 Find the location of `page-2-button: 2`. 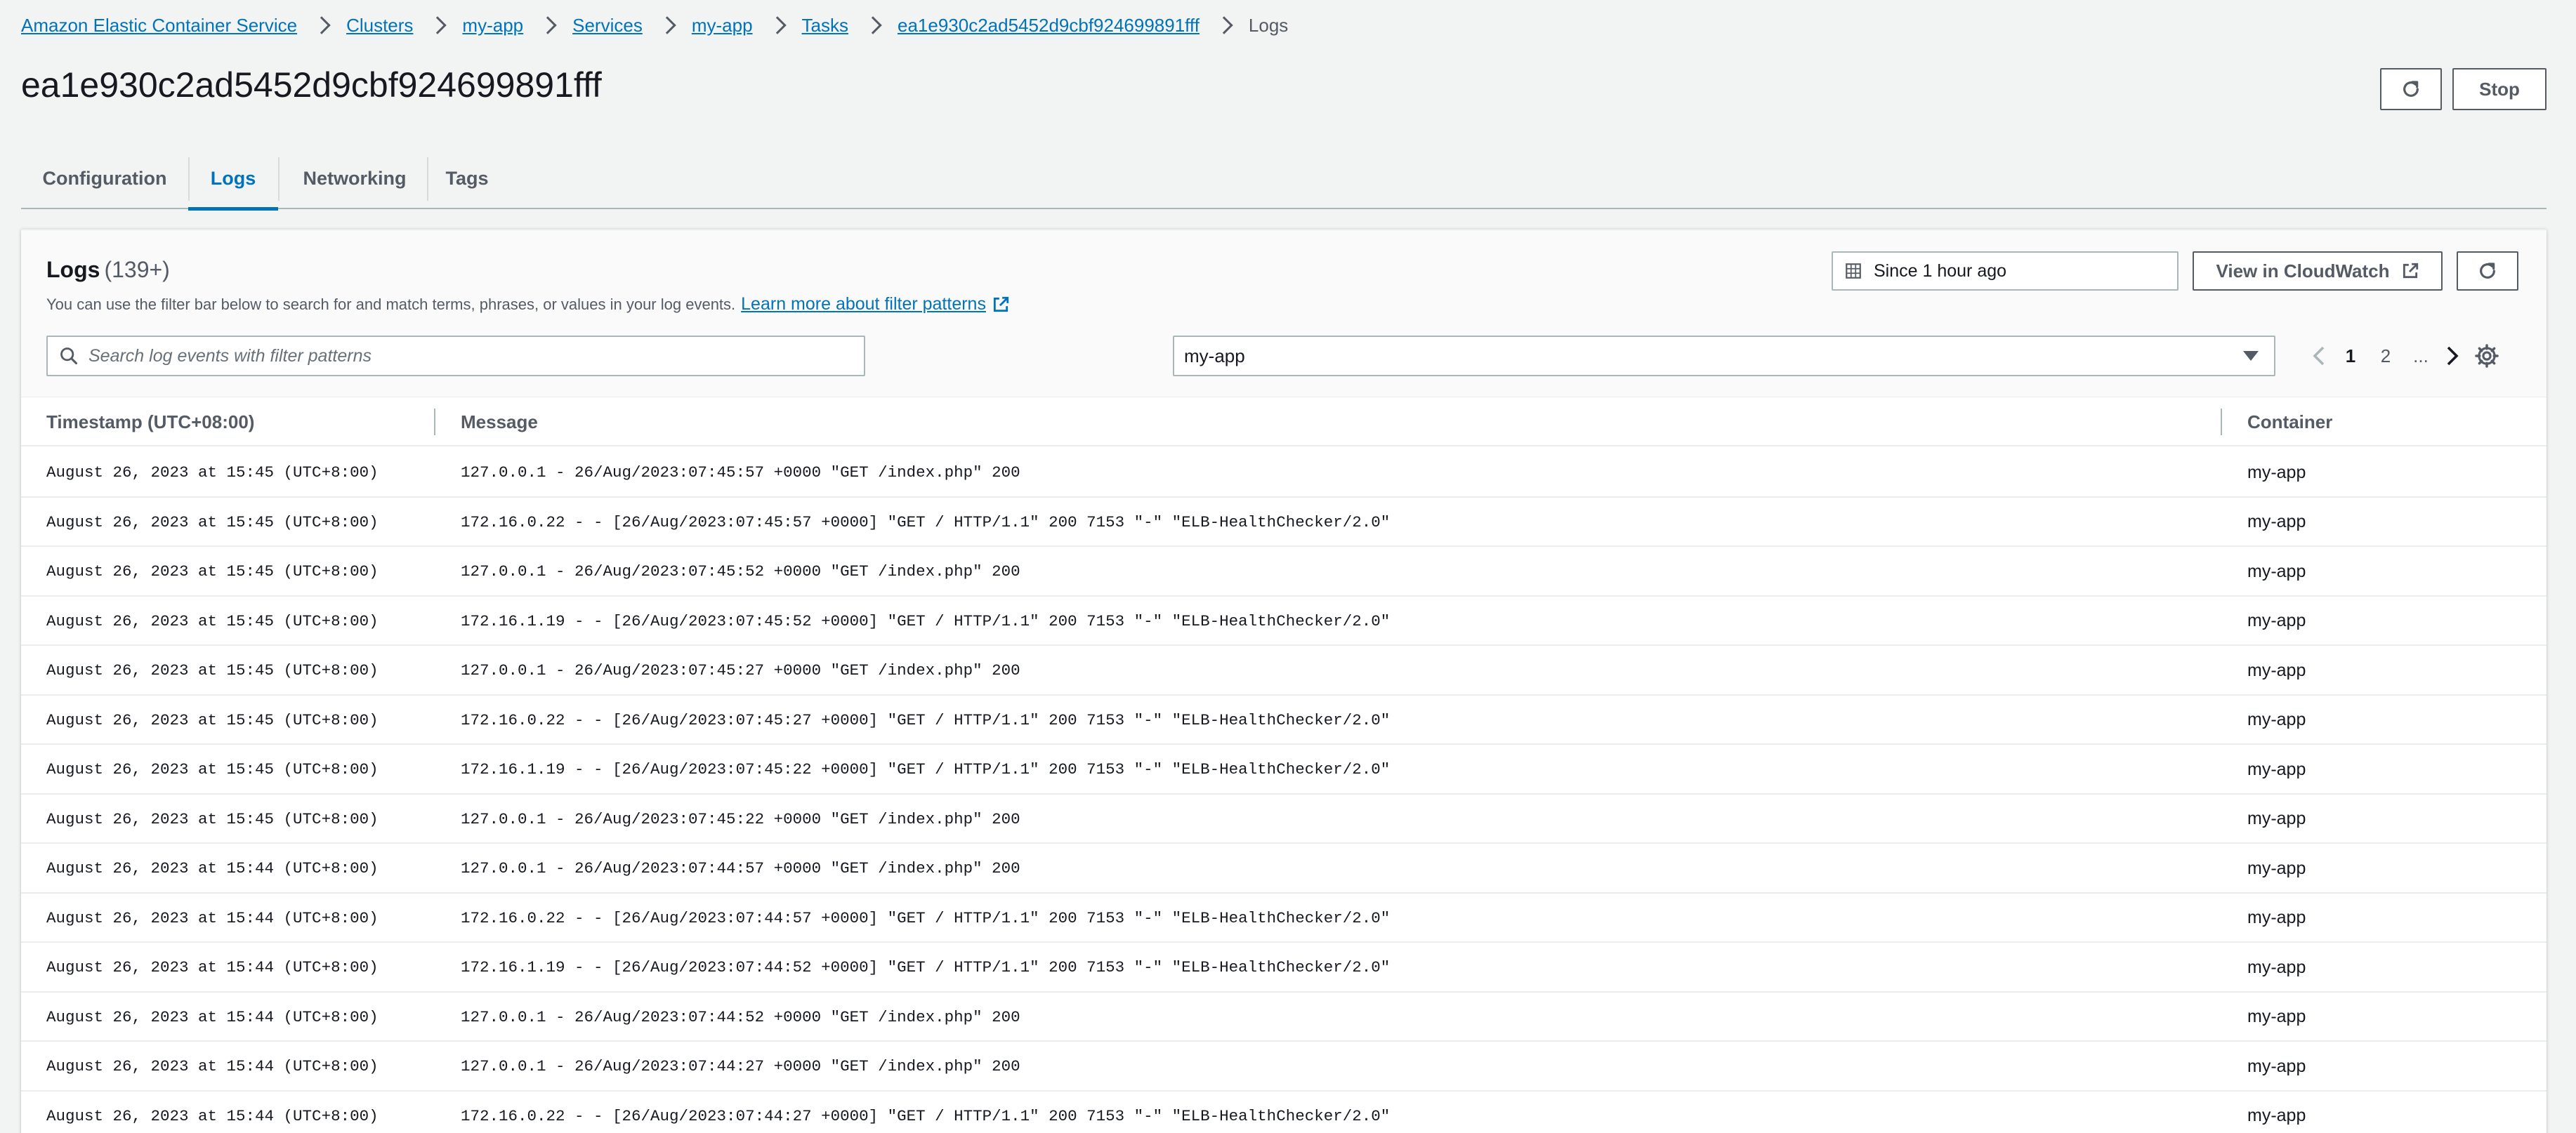

page-2-button: 2 is located at coordinates (2385, 355).